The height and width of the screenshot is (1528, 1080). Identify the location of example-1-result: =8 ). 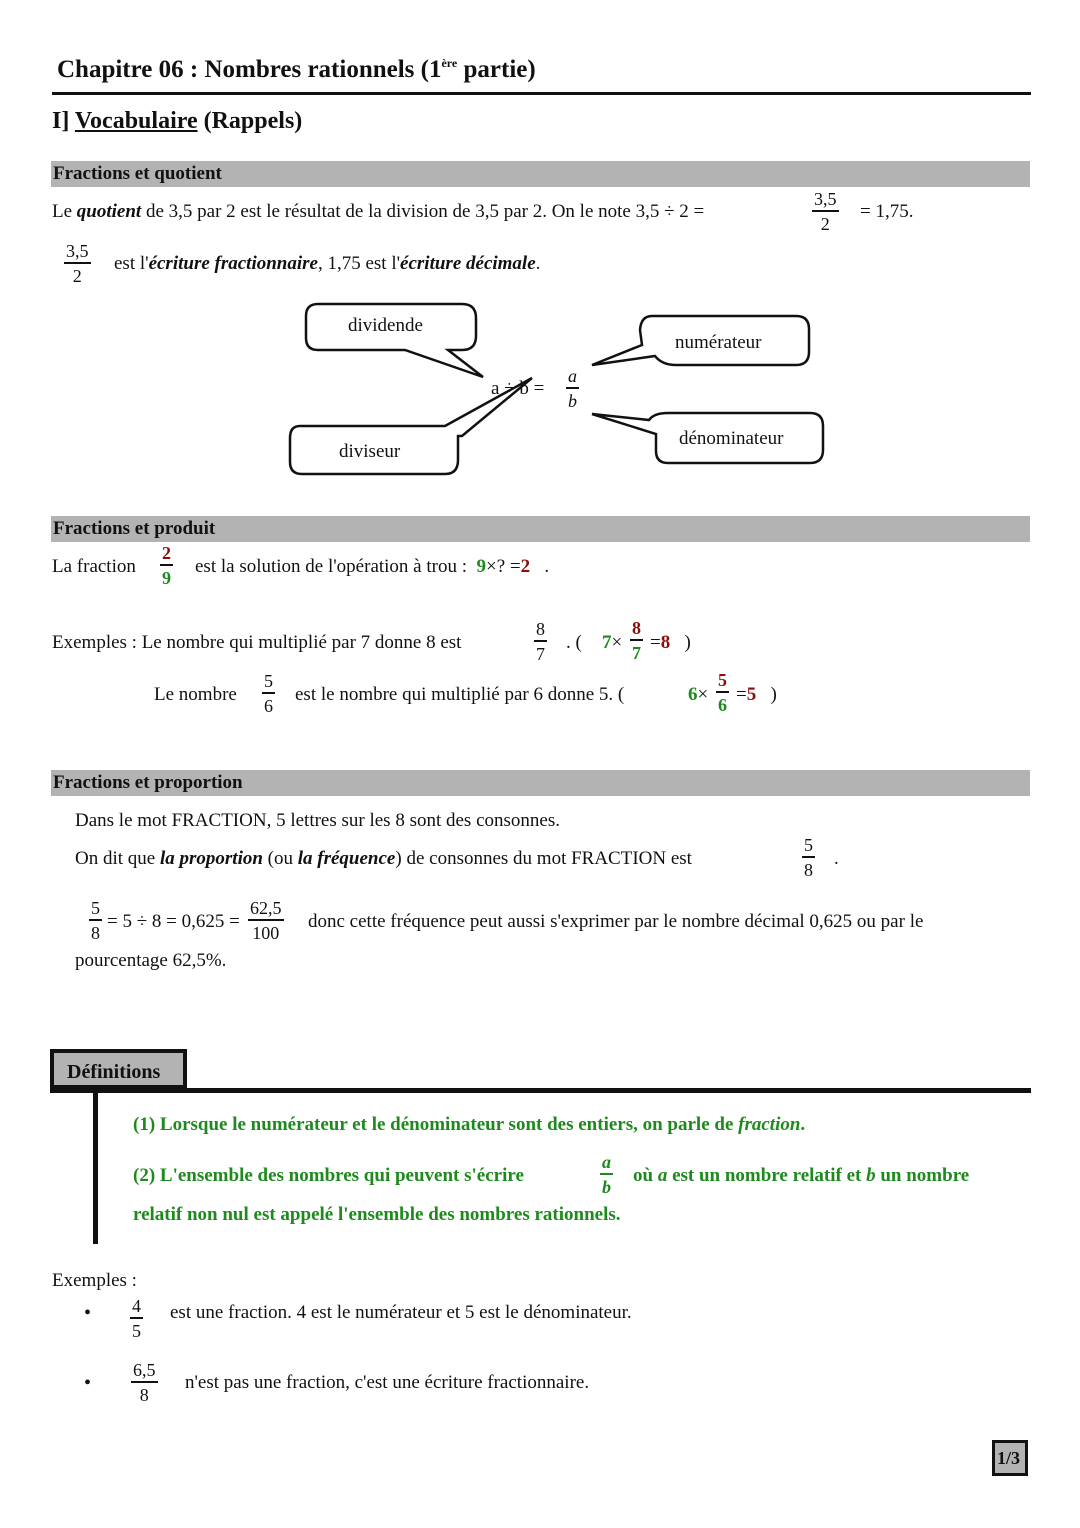
(670, 643).